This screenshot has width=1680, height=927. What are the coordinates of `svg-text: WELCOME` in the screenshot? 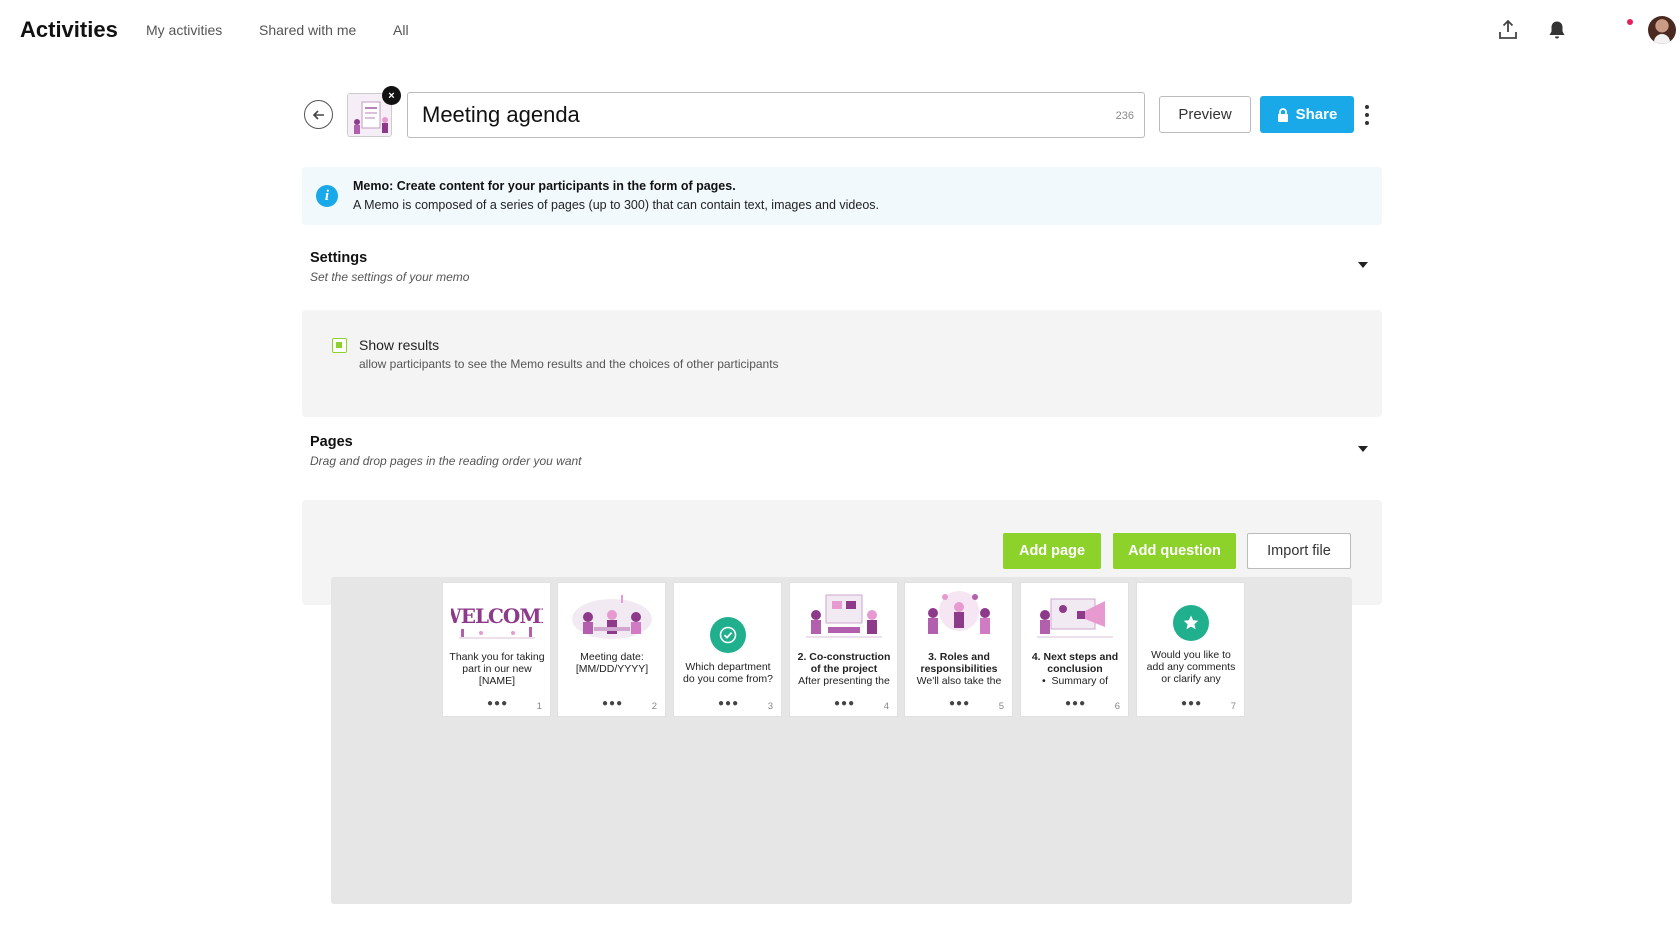 It's located at (497, 616).